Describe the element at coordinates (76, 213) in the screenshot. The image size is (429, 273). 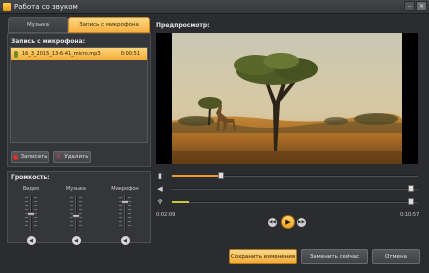
I see `music-volume-slider` at that location.